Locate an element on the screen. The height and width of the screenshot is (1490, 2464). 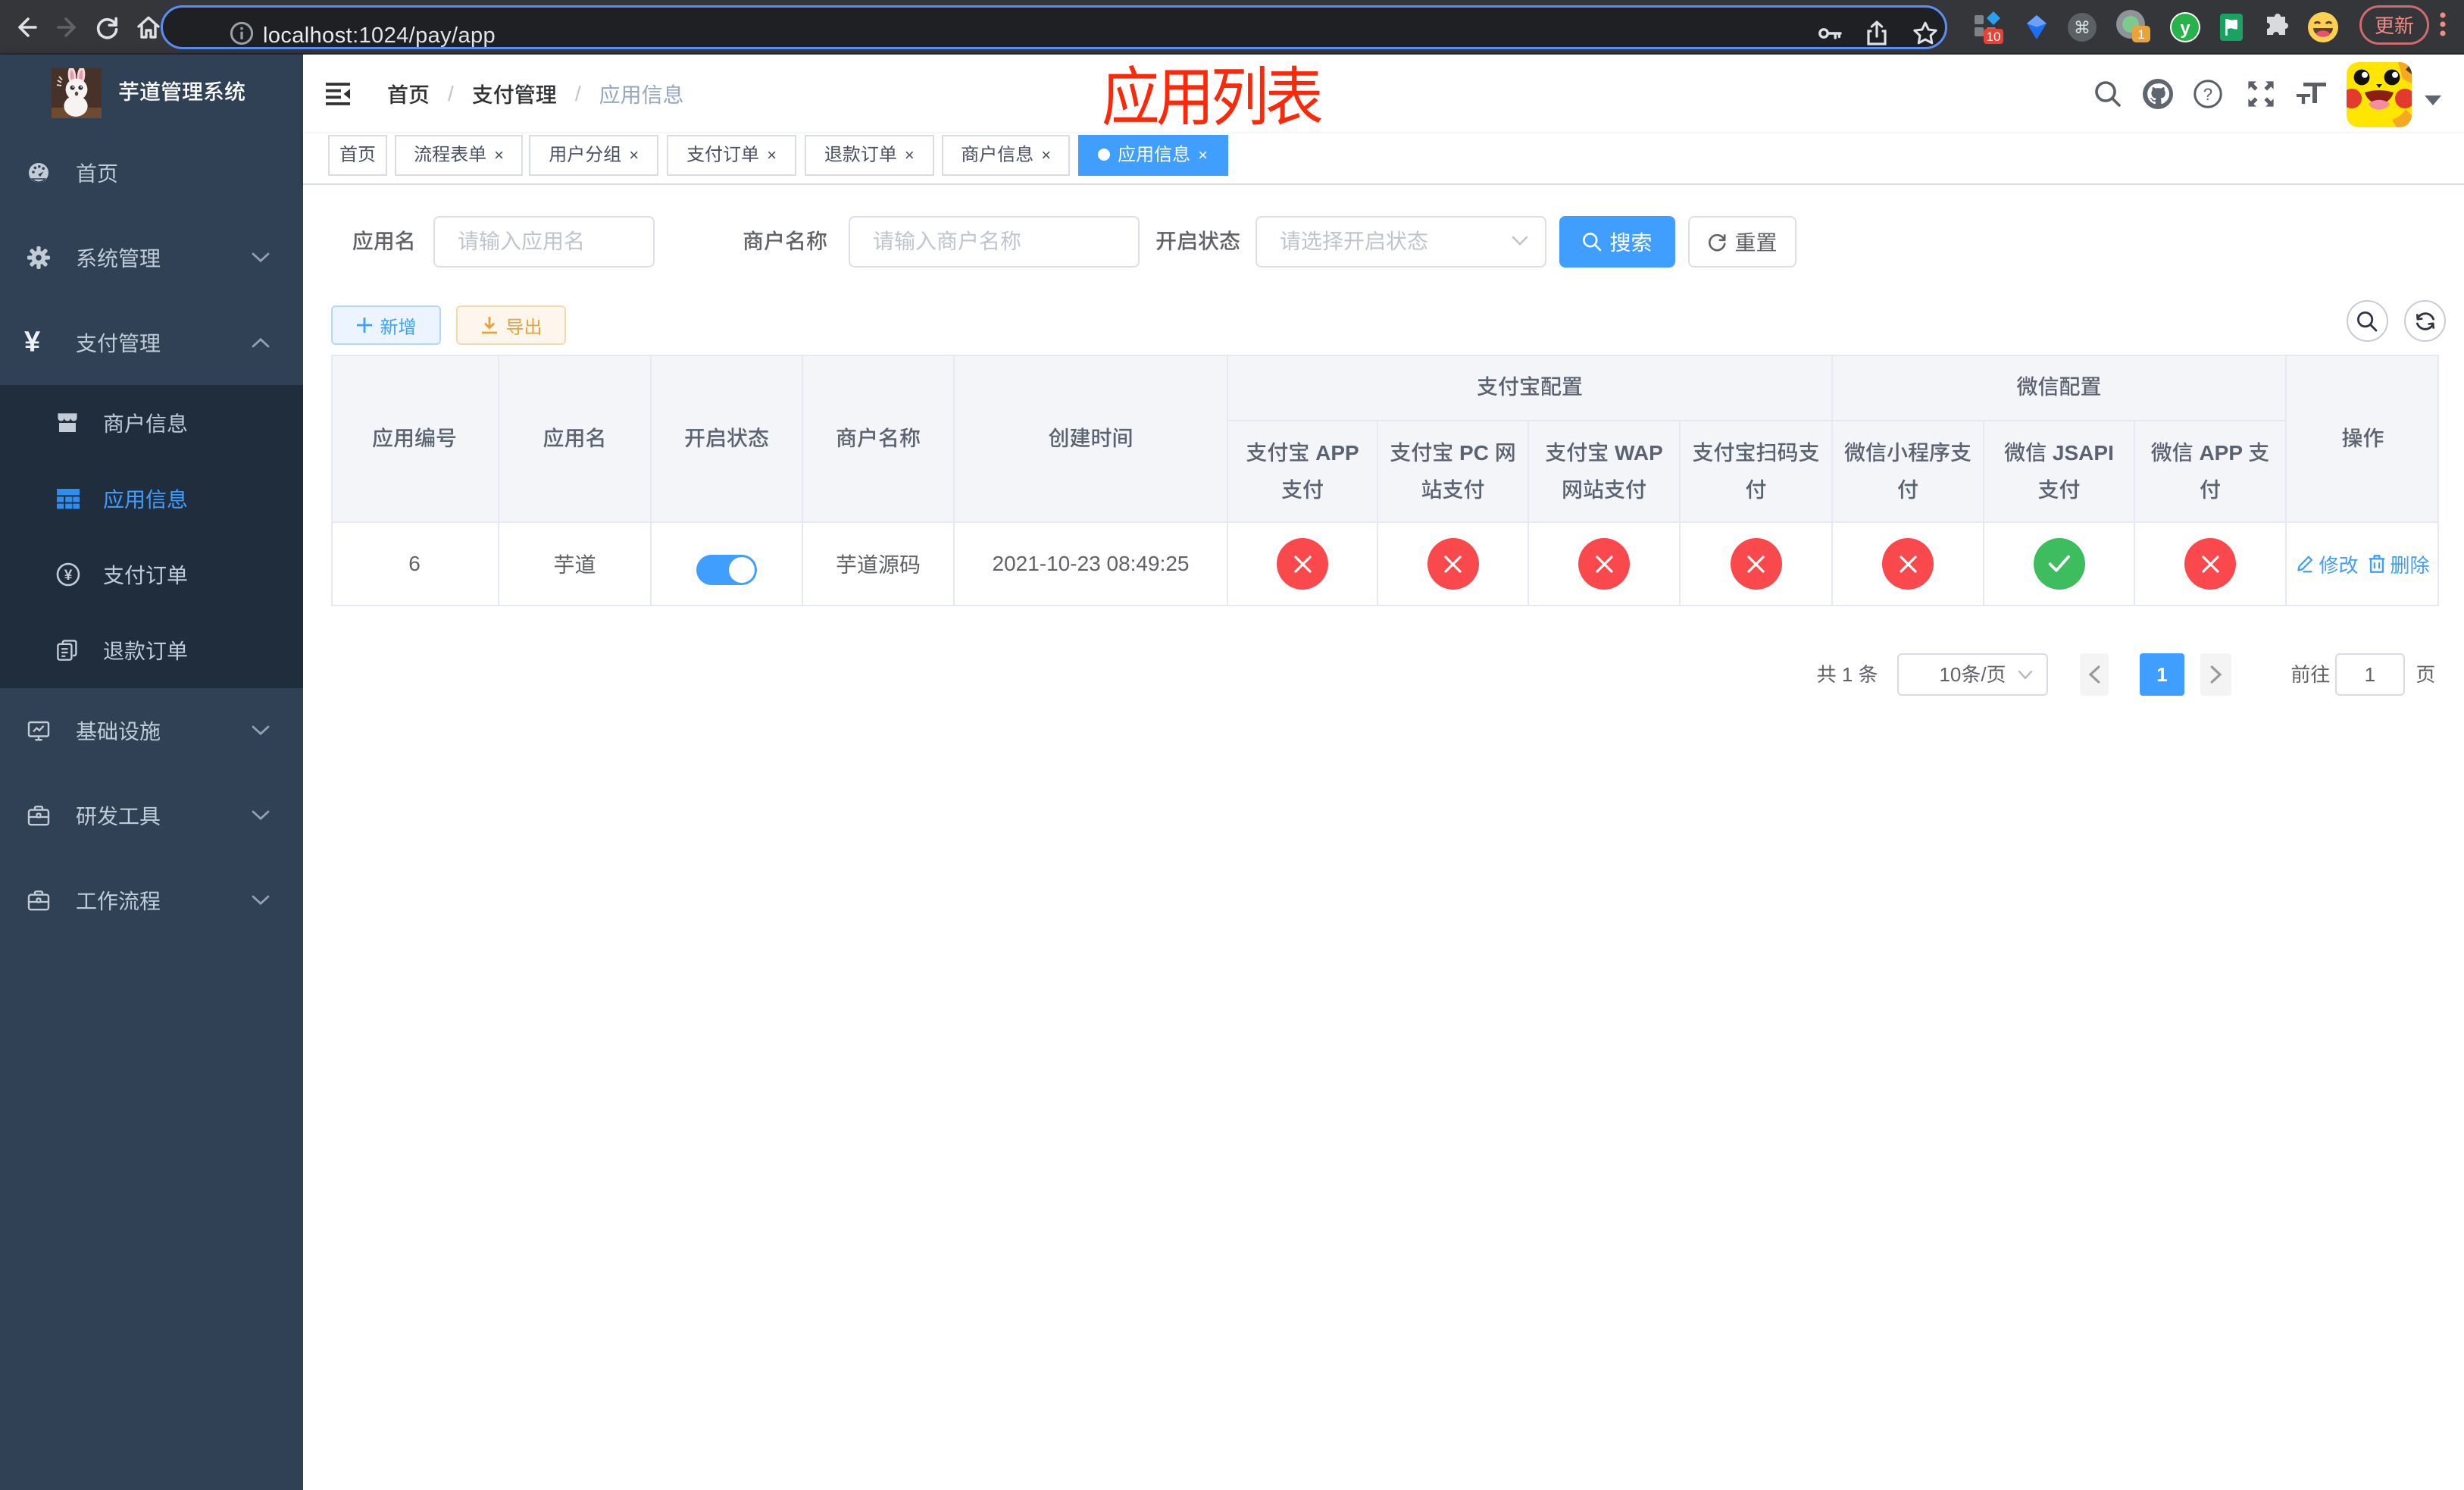
svg-text: 10 is located at coordinates (1994, 37).